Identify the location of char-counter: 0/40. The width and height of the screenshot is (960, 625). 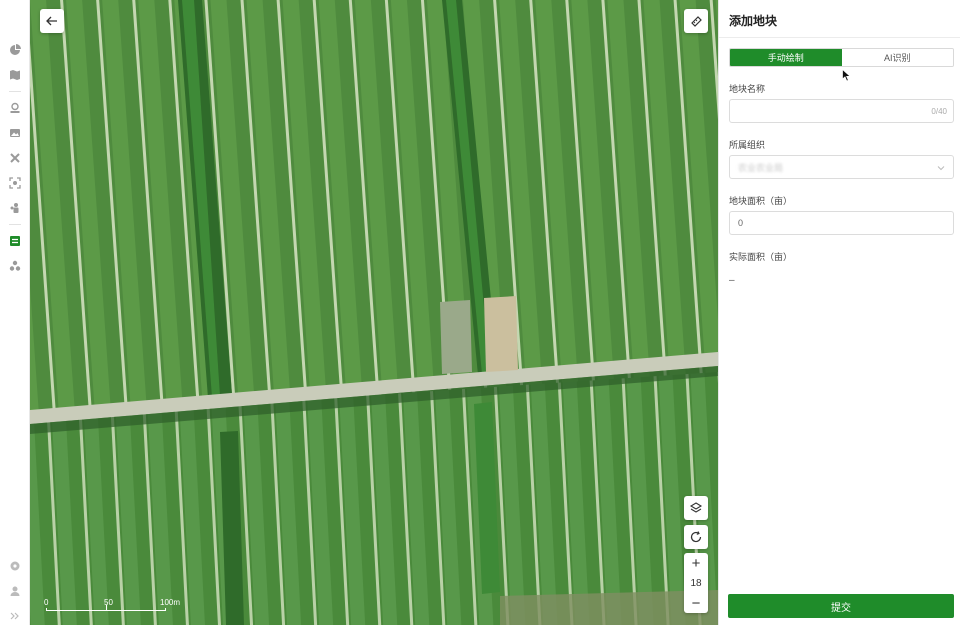
(939, 111).